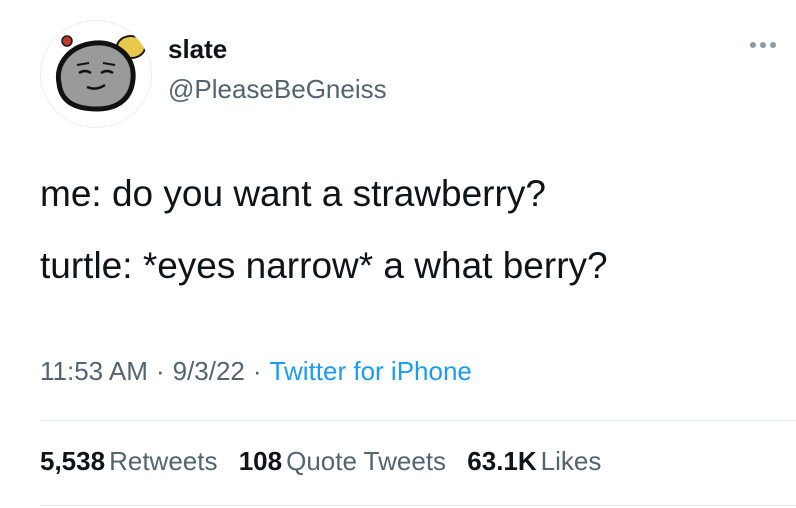 The width and height of the screenshot is (796, 508). Describe the element at coordinates (163, 461) in the screenshot. I see `retweets-label: Retweets` at that location.